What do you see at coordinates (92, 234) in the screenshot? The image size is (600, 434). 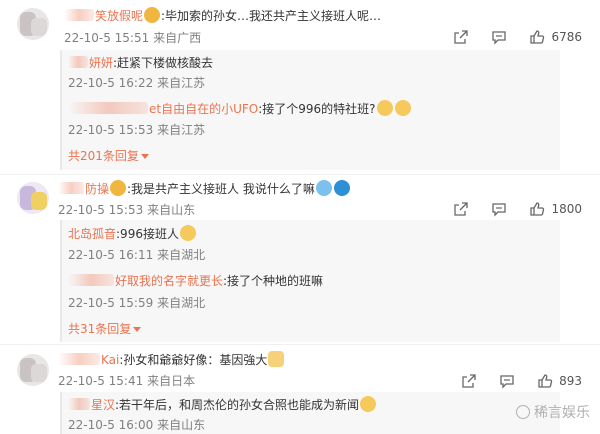 I see `reply-username: 北岛孤音` at bounding box center [92, 234].